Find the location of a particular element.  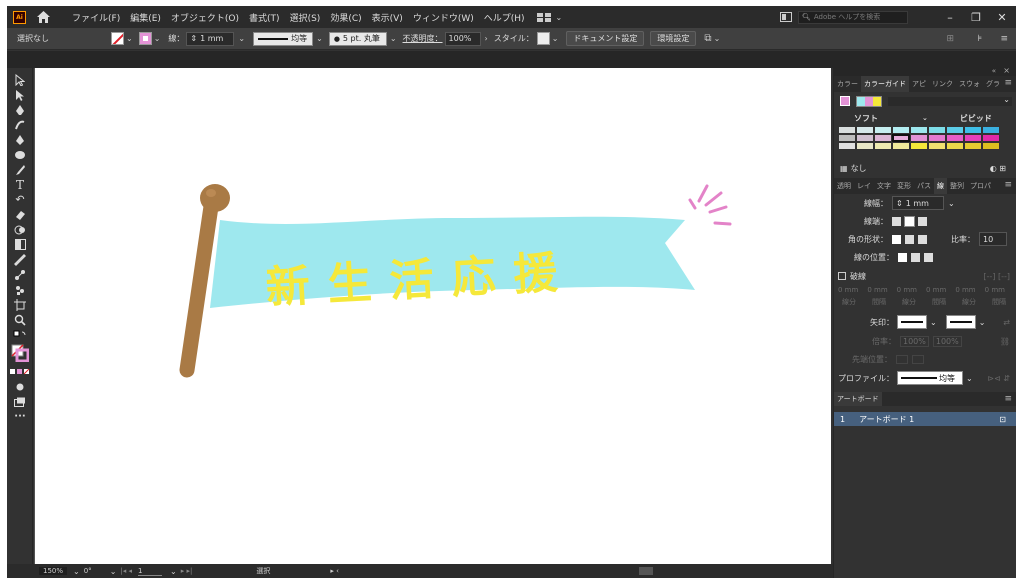

tab-artboards: アートボード is located at coordinates (858, 399).